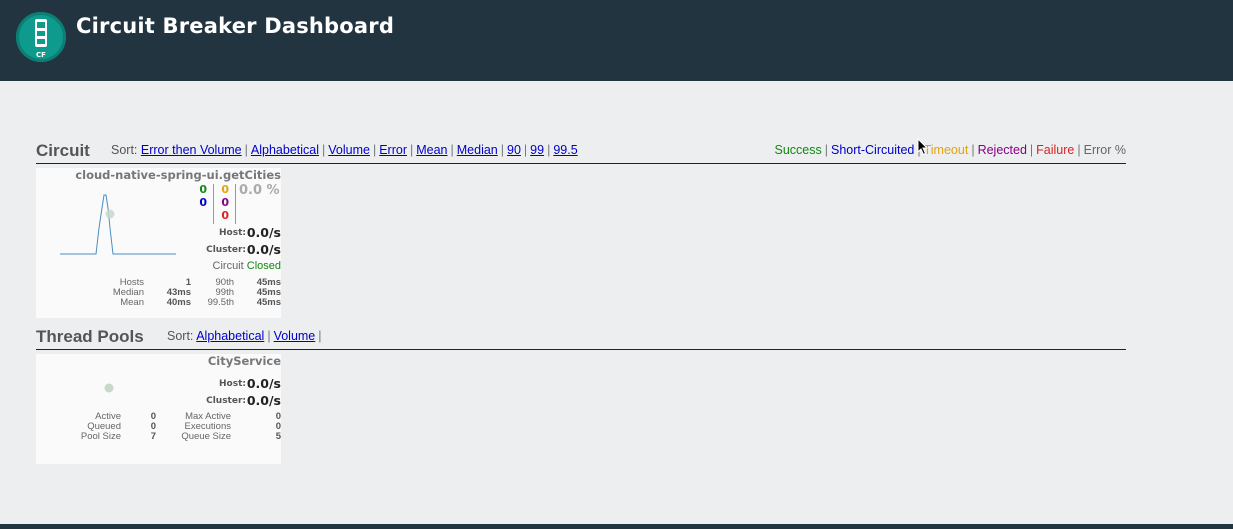 The width and height of the screenshot is (1233, 529). I want to click on count-rejected: 0, so click(225, 202).